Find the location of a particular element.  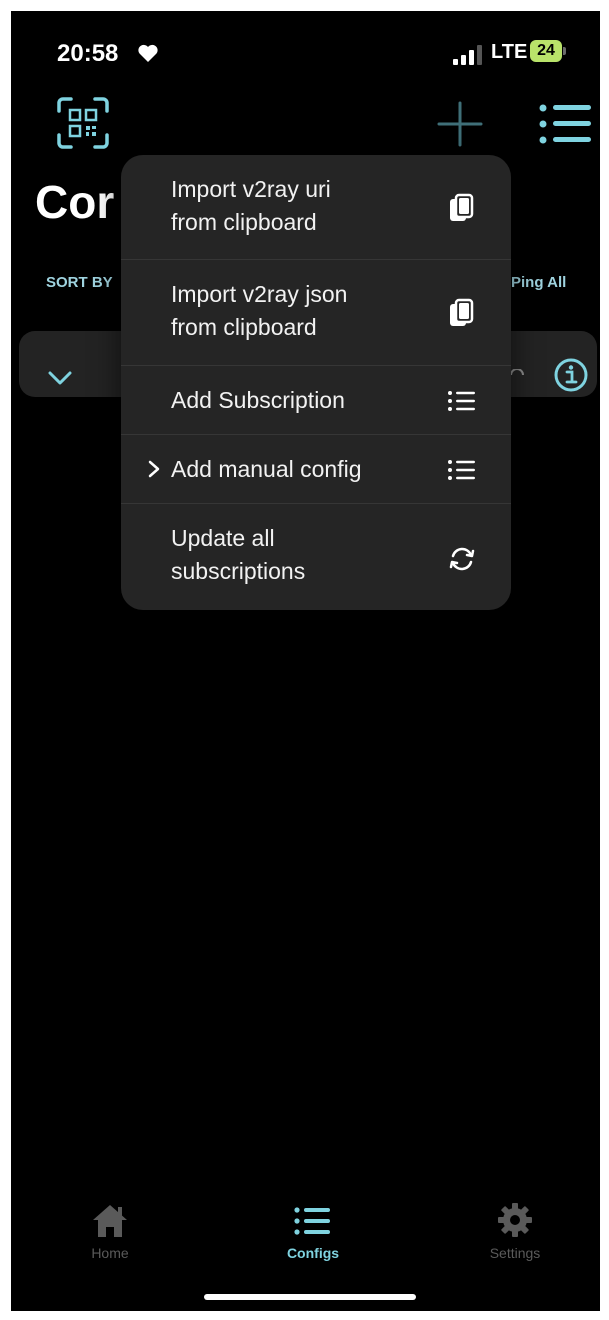

add-icon is located at coordinates (460, 124).